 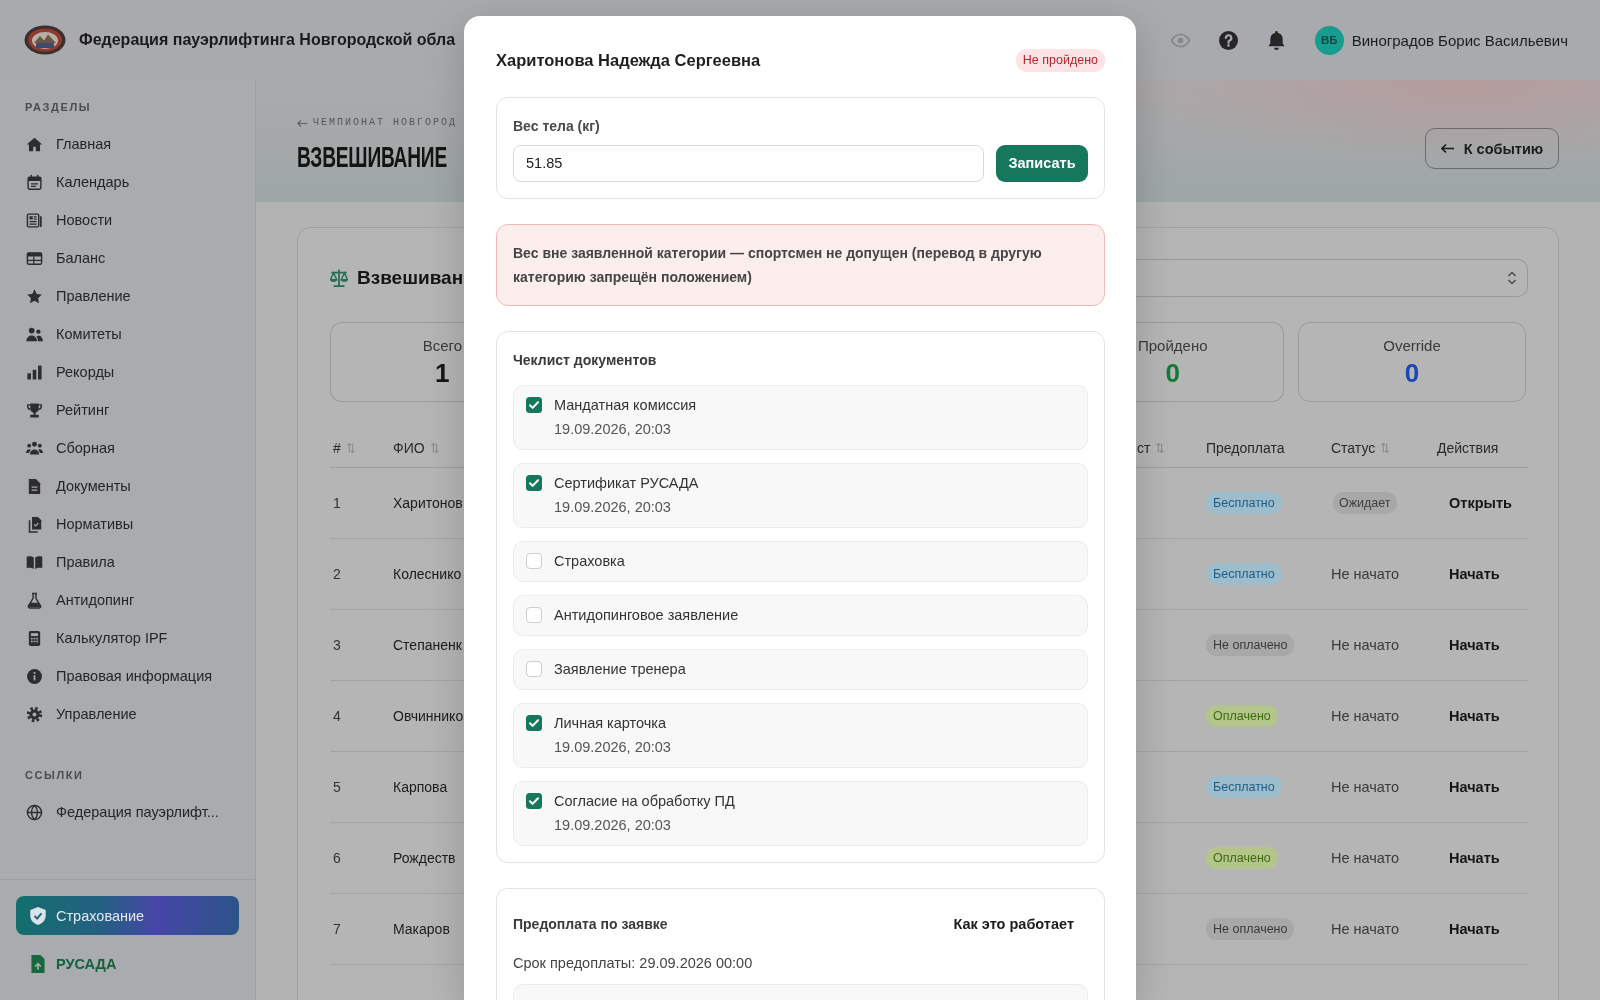 What do you see at coordinates (78, 296) in the screenshot?
I see `nav-item: Правление` at bounding box center [78, 296].